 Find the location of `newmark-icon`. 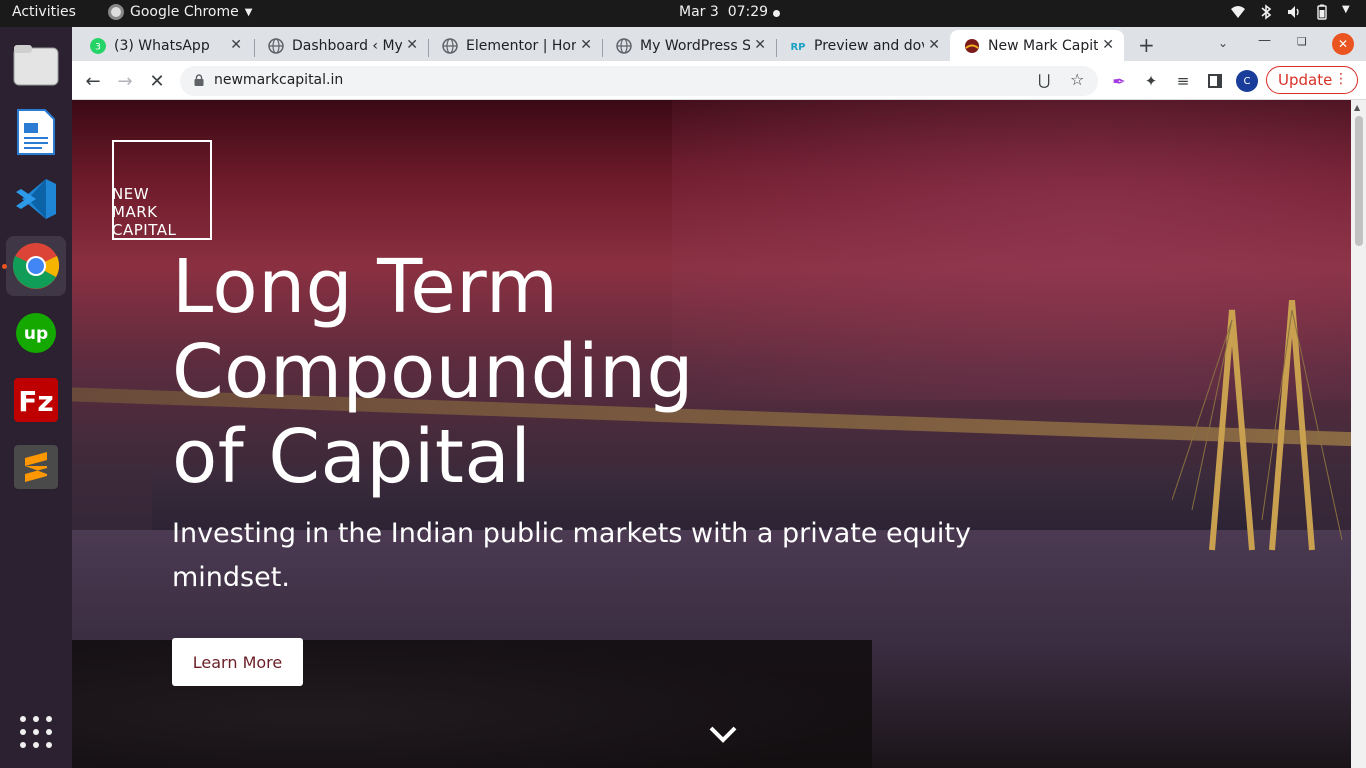

newmark-icon is located at coordinates (972, 45).